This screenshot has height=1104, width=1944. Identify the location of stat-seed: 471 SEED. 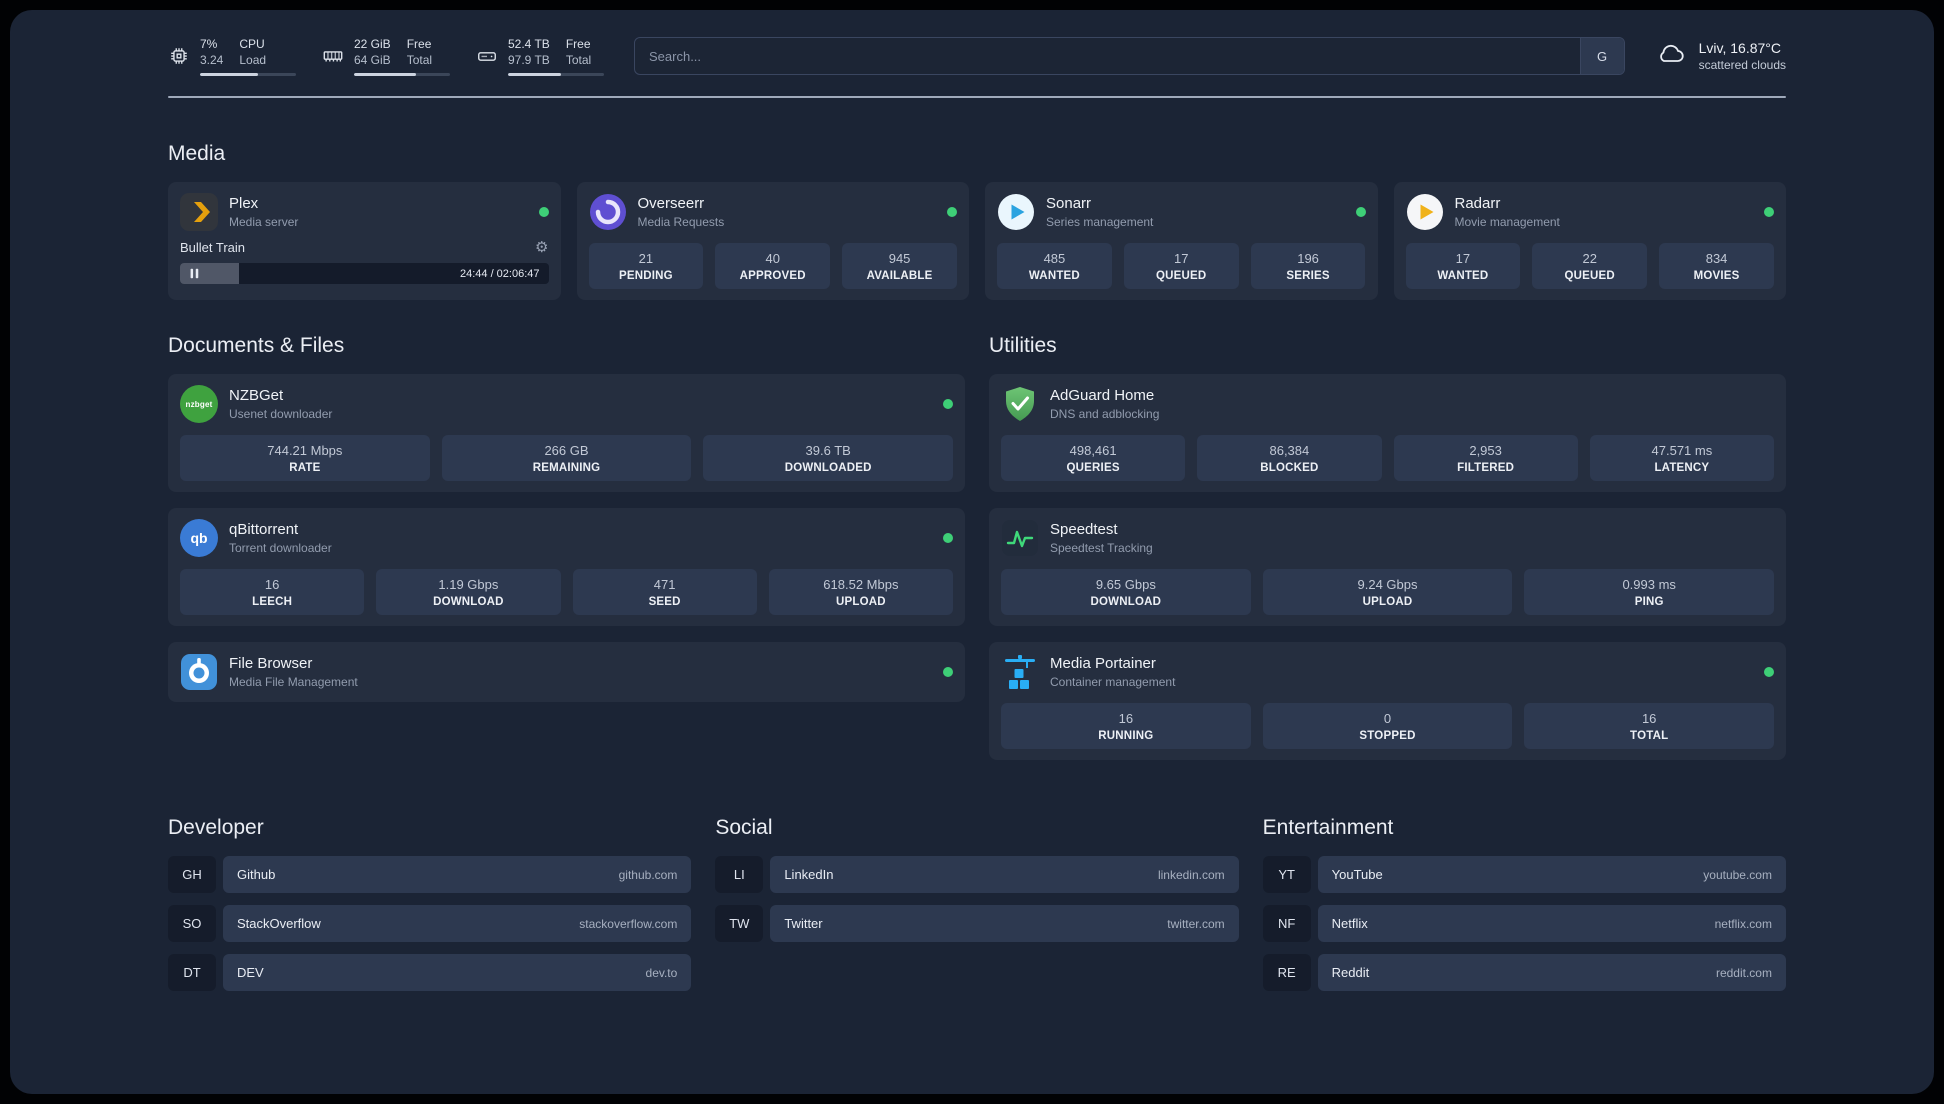
(664, 592).